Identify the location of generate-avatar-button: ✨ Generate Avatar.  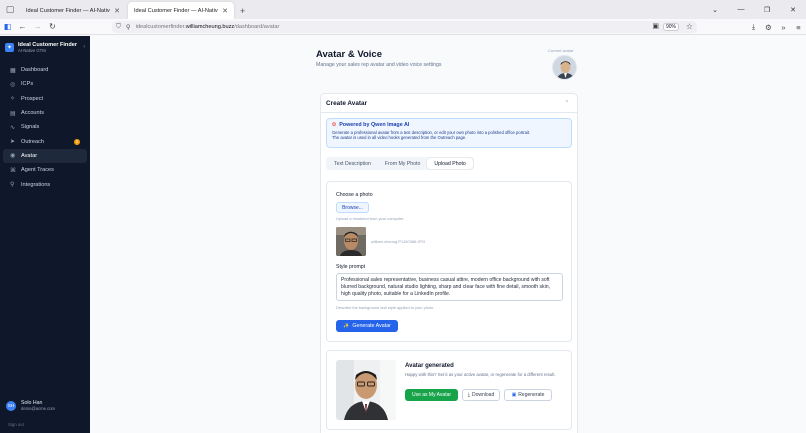
(367, 326).